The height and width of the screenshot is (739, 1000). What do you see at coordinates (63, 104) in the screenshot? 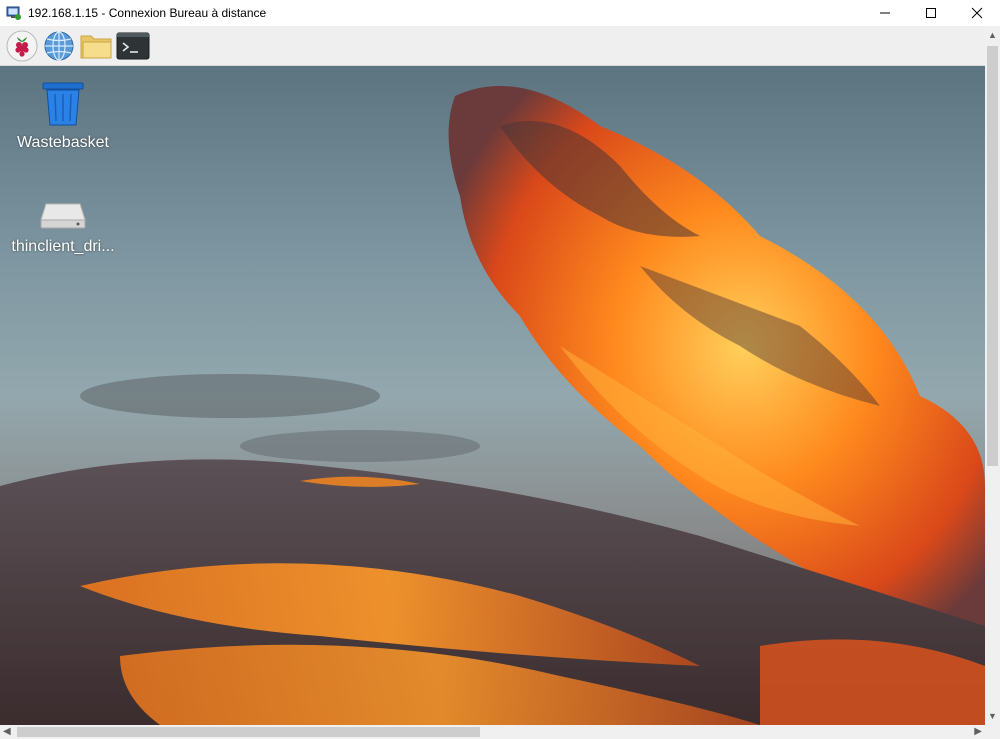
I see `trash-icon` at bounding box center [63, 104].